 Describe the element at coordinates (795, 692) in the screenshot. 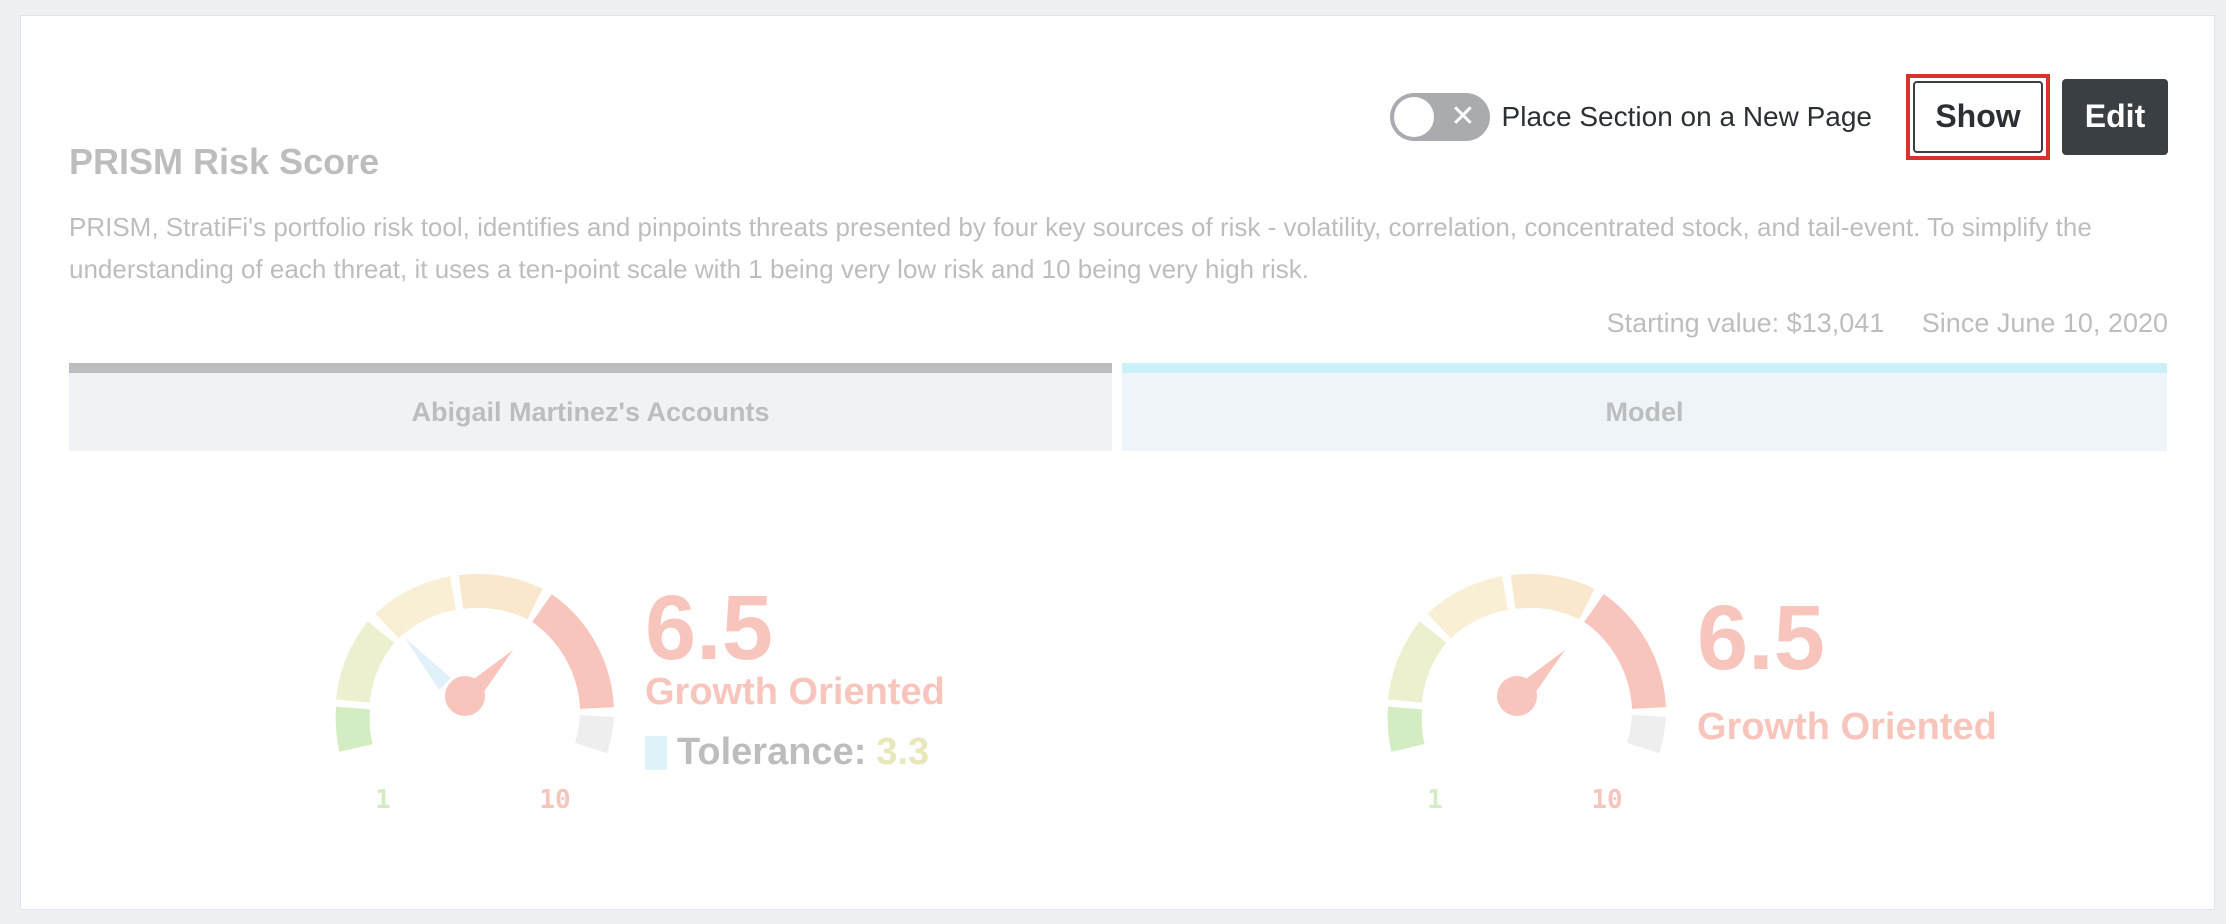

I see `accounts-score-label: Growth Oriented` at that location.